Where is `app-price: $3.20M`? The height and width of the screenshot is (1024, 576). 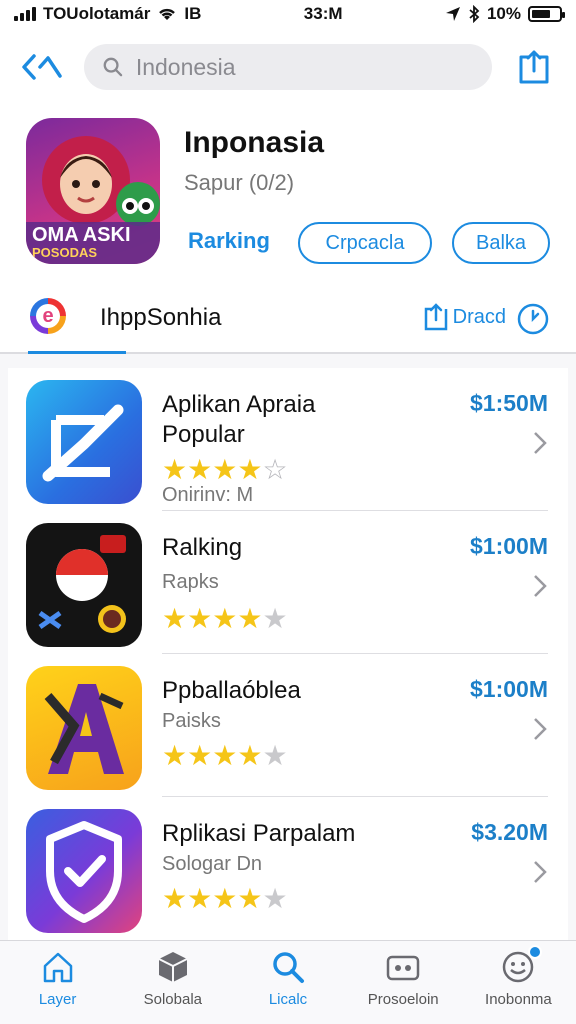 app-price: $3.20M is located at coordinates (509, 832).